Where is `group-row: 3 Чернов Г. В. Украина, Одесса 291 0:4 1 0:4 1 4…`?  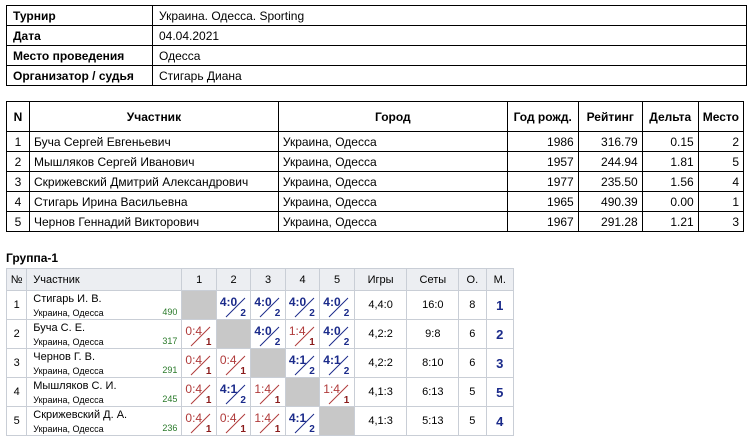
group-row: 3 Чернов Г. В. Украина, Одесса 291 0:4 1 0:4 1 4… is located at coordinates (260, 363).